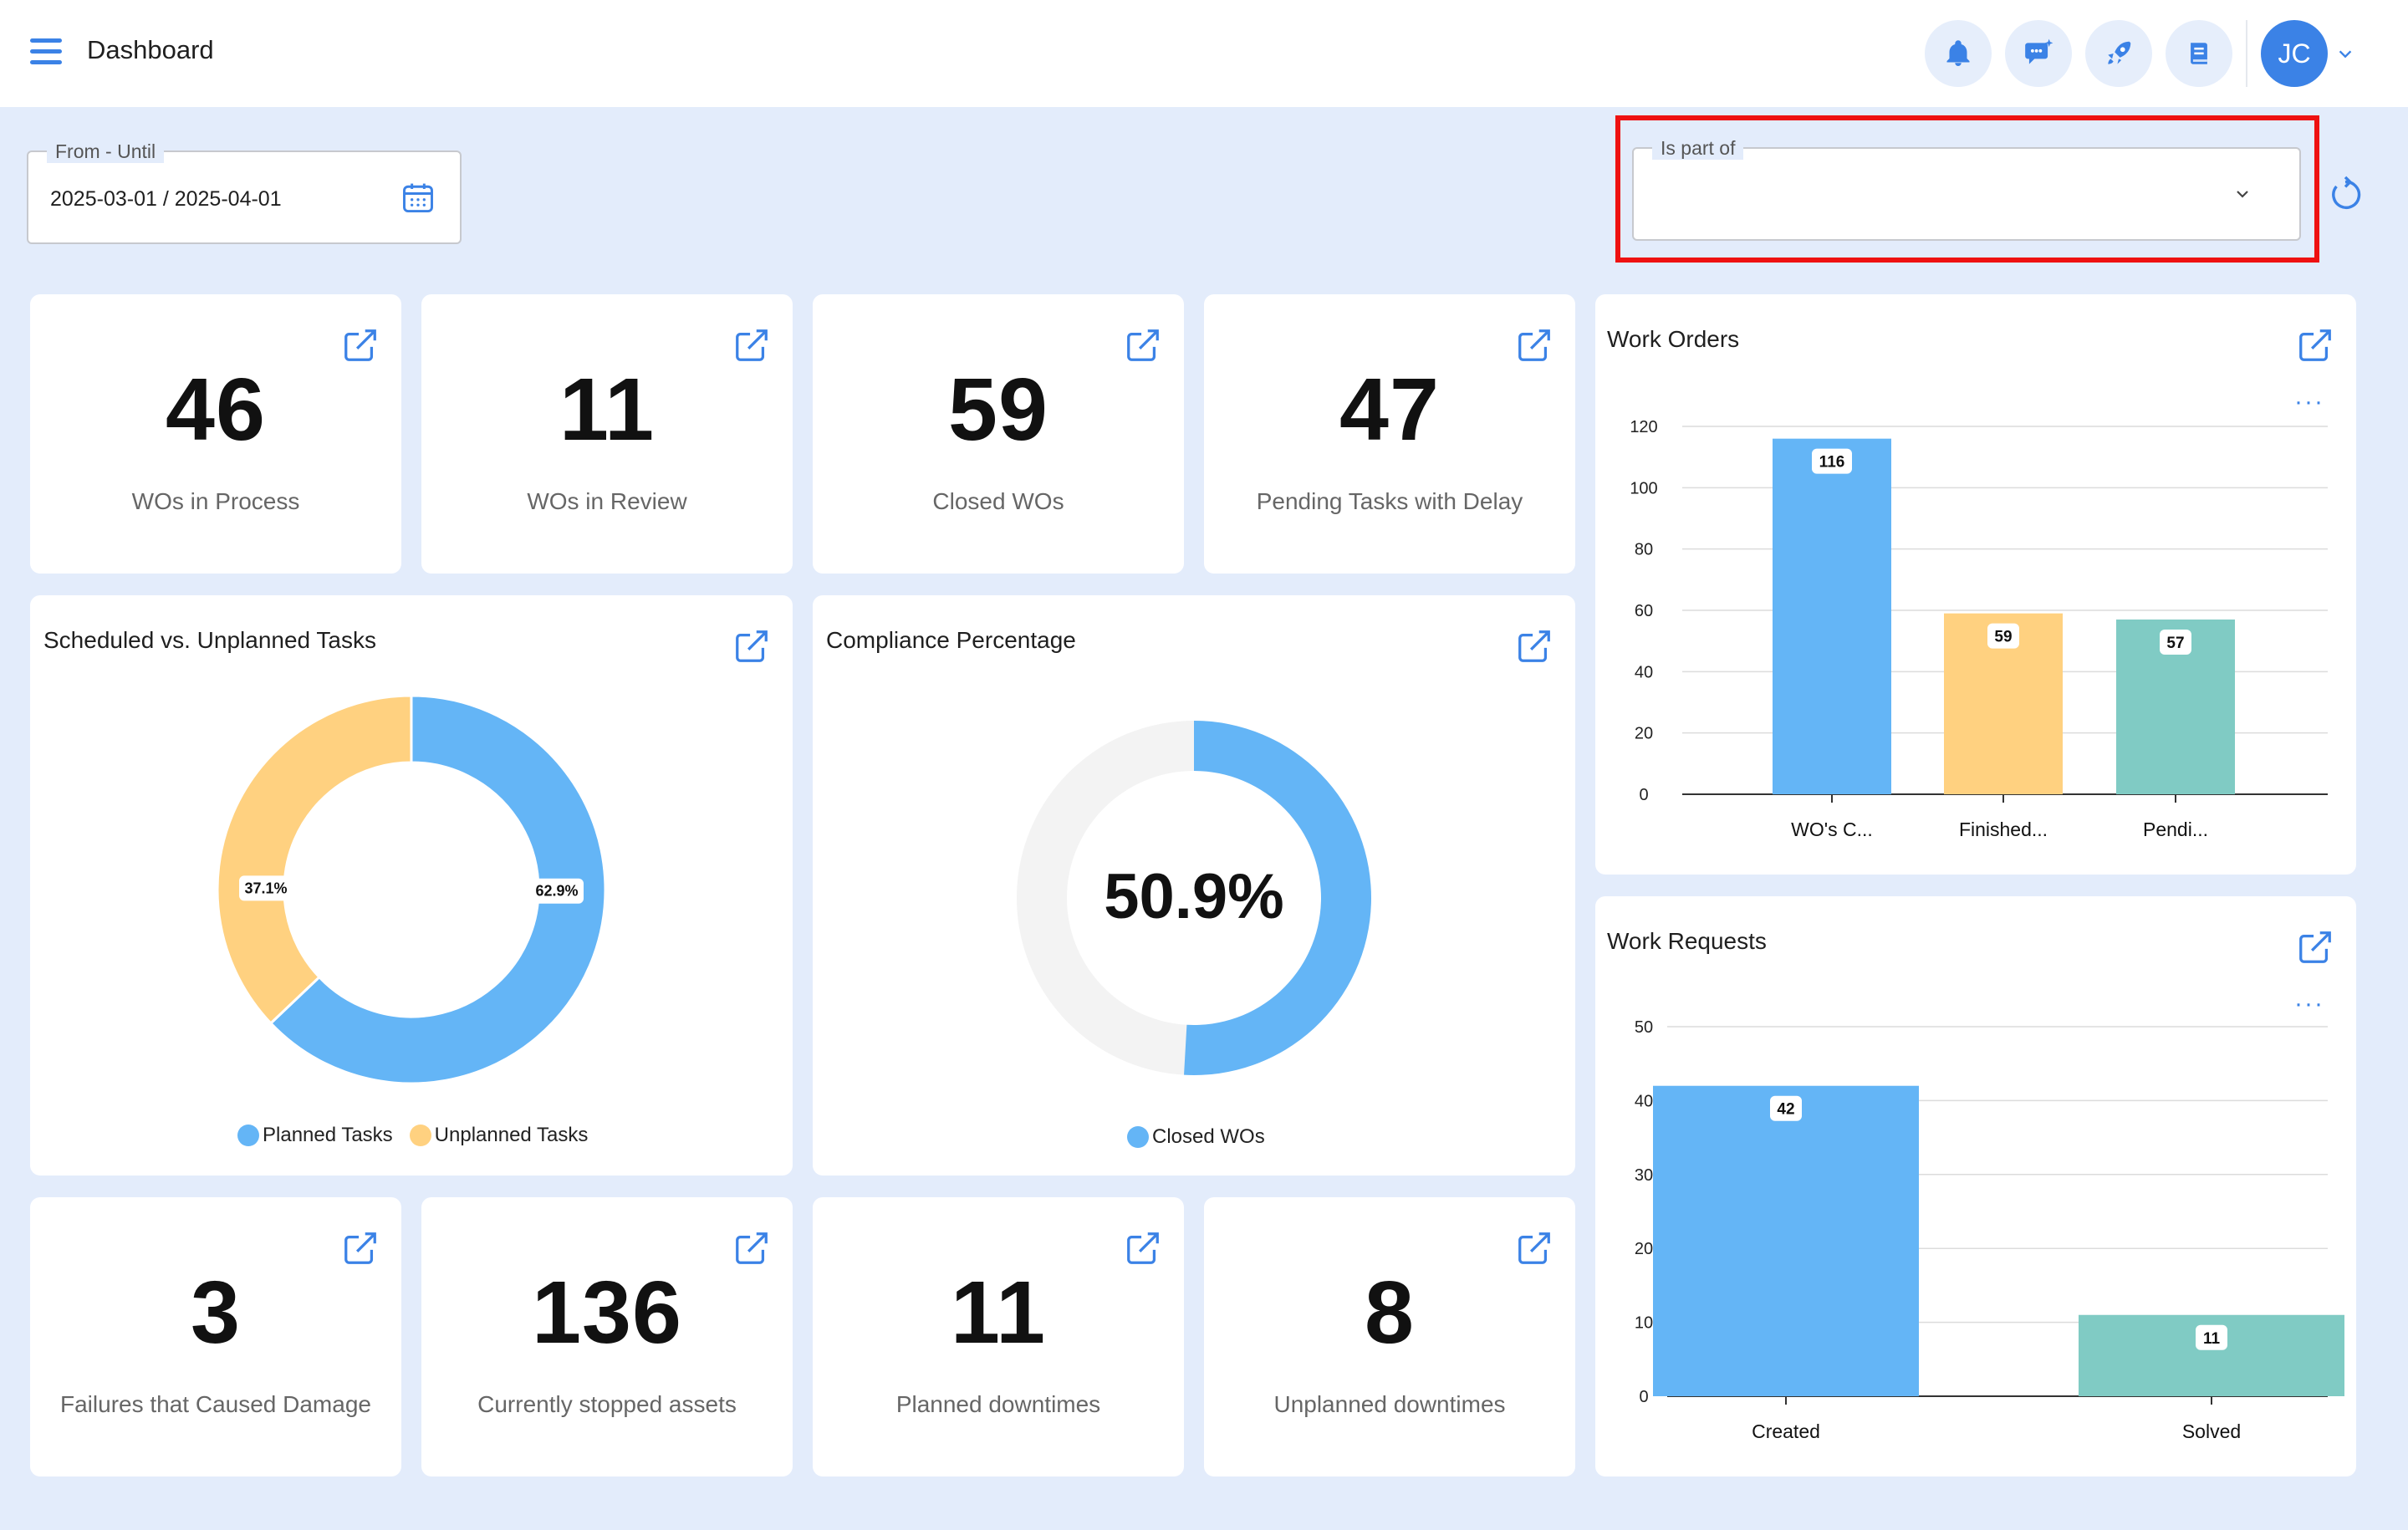 This screenshot has width=2408, height=1530. Describe the element at coordinates (1644, 427) in the screenshot. I see `y-tick-label: 120` at that location.